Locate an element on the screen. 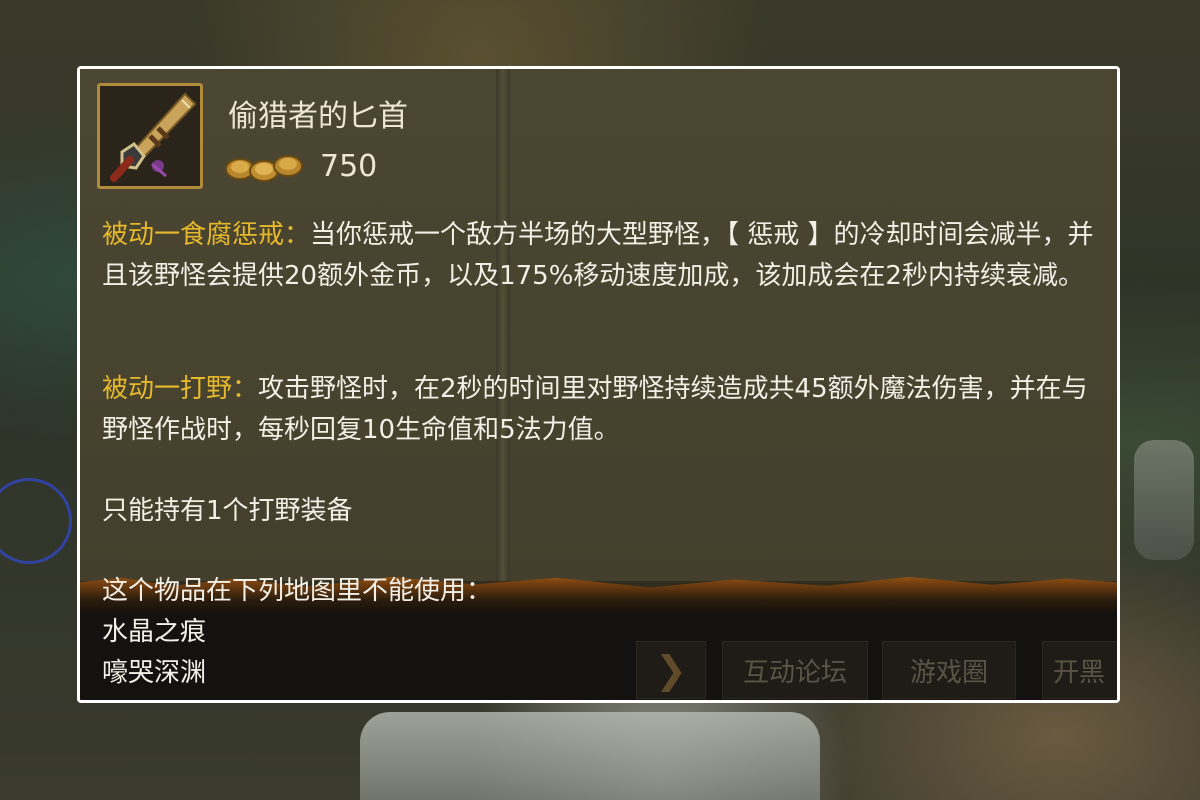  passive-name-1: 被动一食腐惩戒： is located at coordinates (206, 235).